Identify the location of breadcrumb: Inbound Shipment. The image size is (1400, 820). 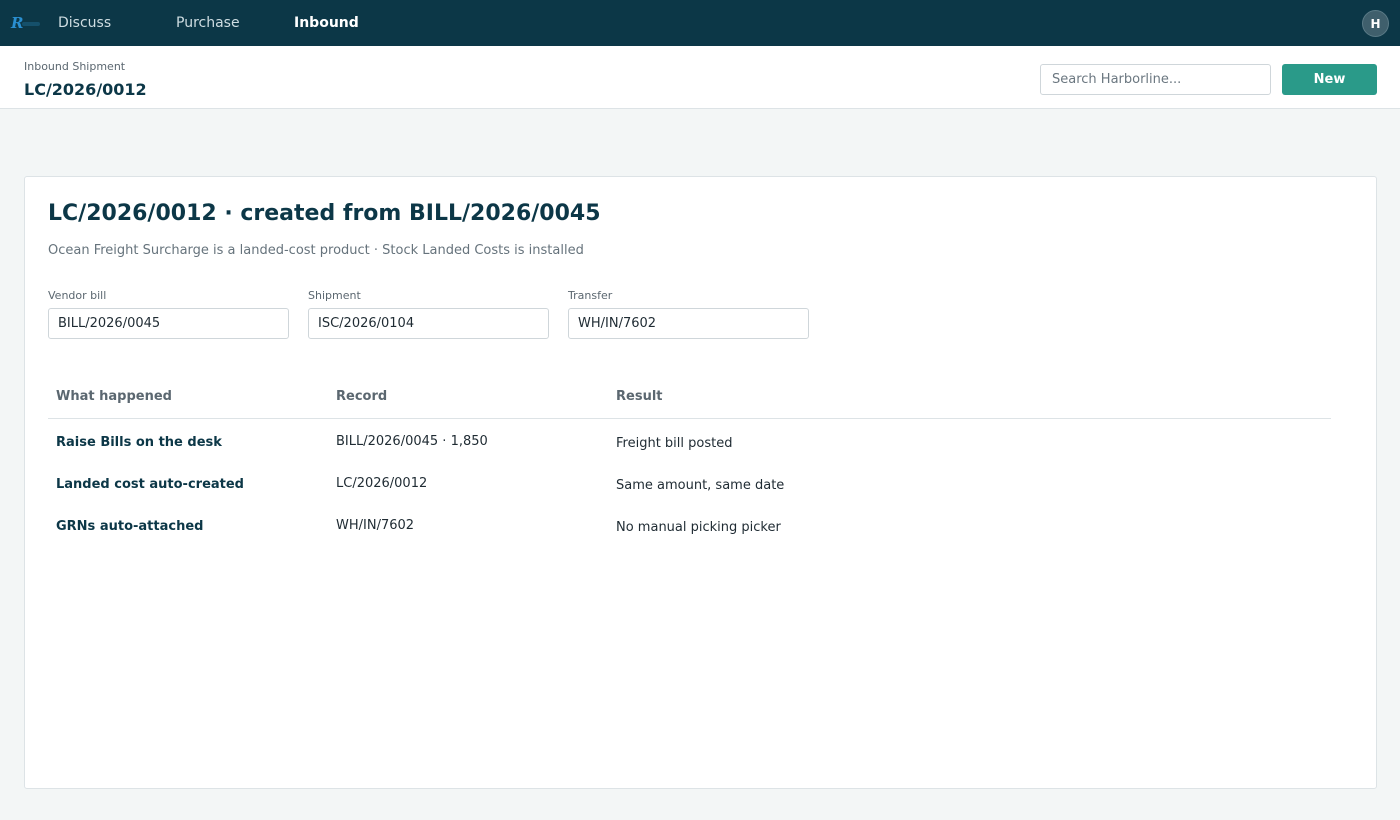
(74, 66).